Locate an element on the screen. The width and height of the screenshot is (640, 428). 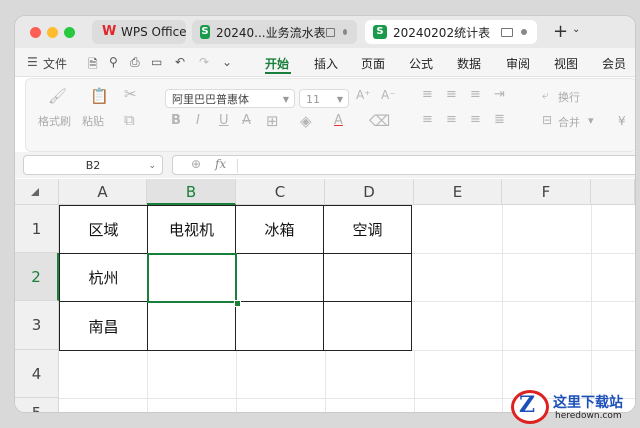
menu-member: 会员 is located at coordinates (614, 63).